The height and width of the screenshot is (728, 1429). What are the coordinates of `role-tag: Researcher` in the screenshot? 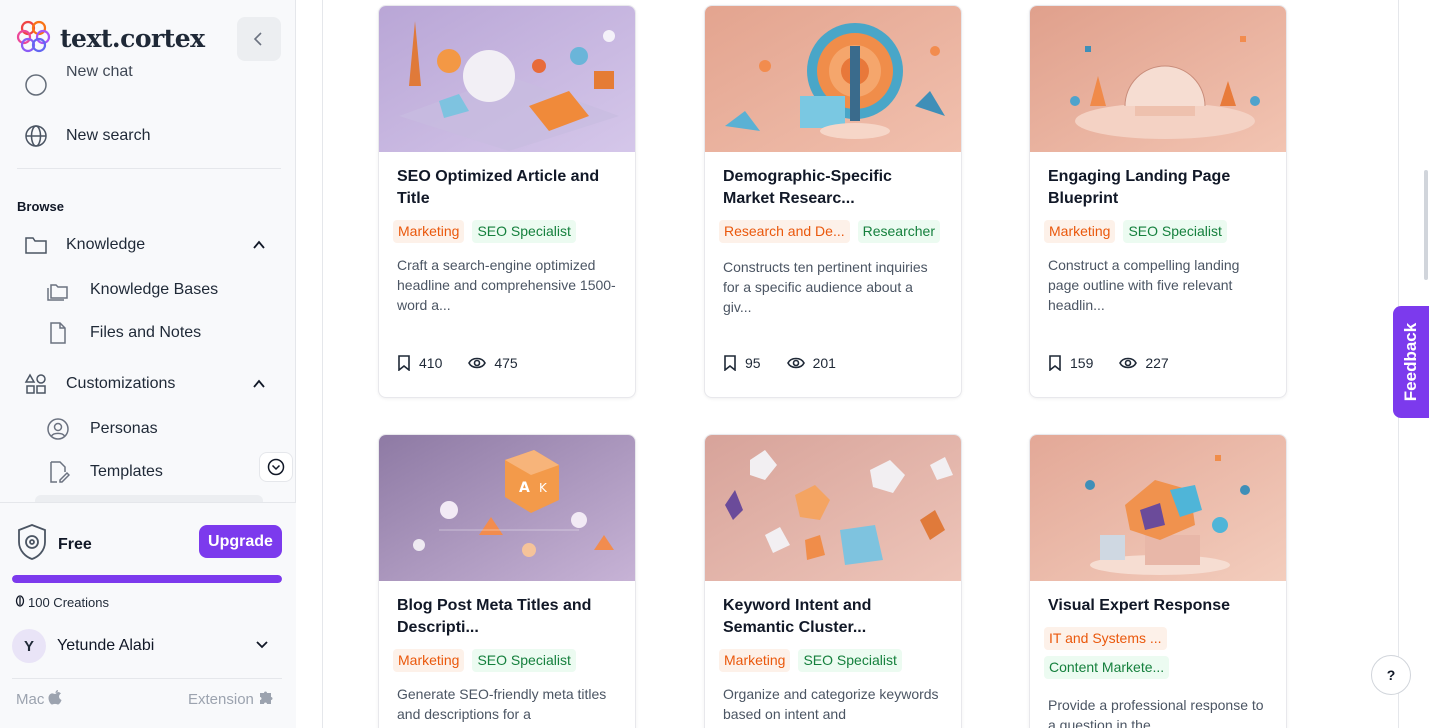 It's located at (898, 231).